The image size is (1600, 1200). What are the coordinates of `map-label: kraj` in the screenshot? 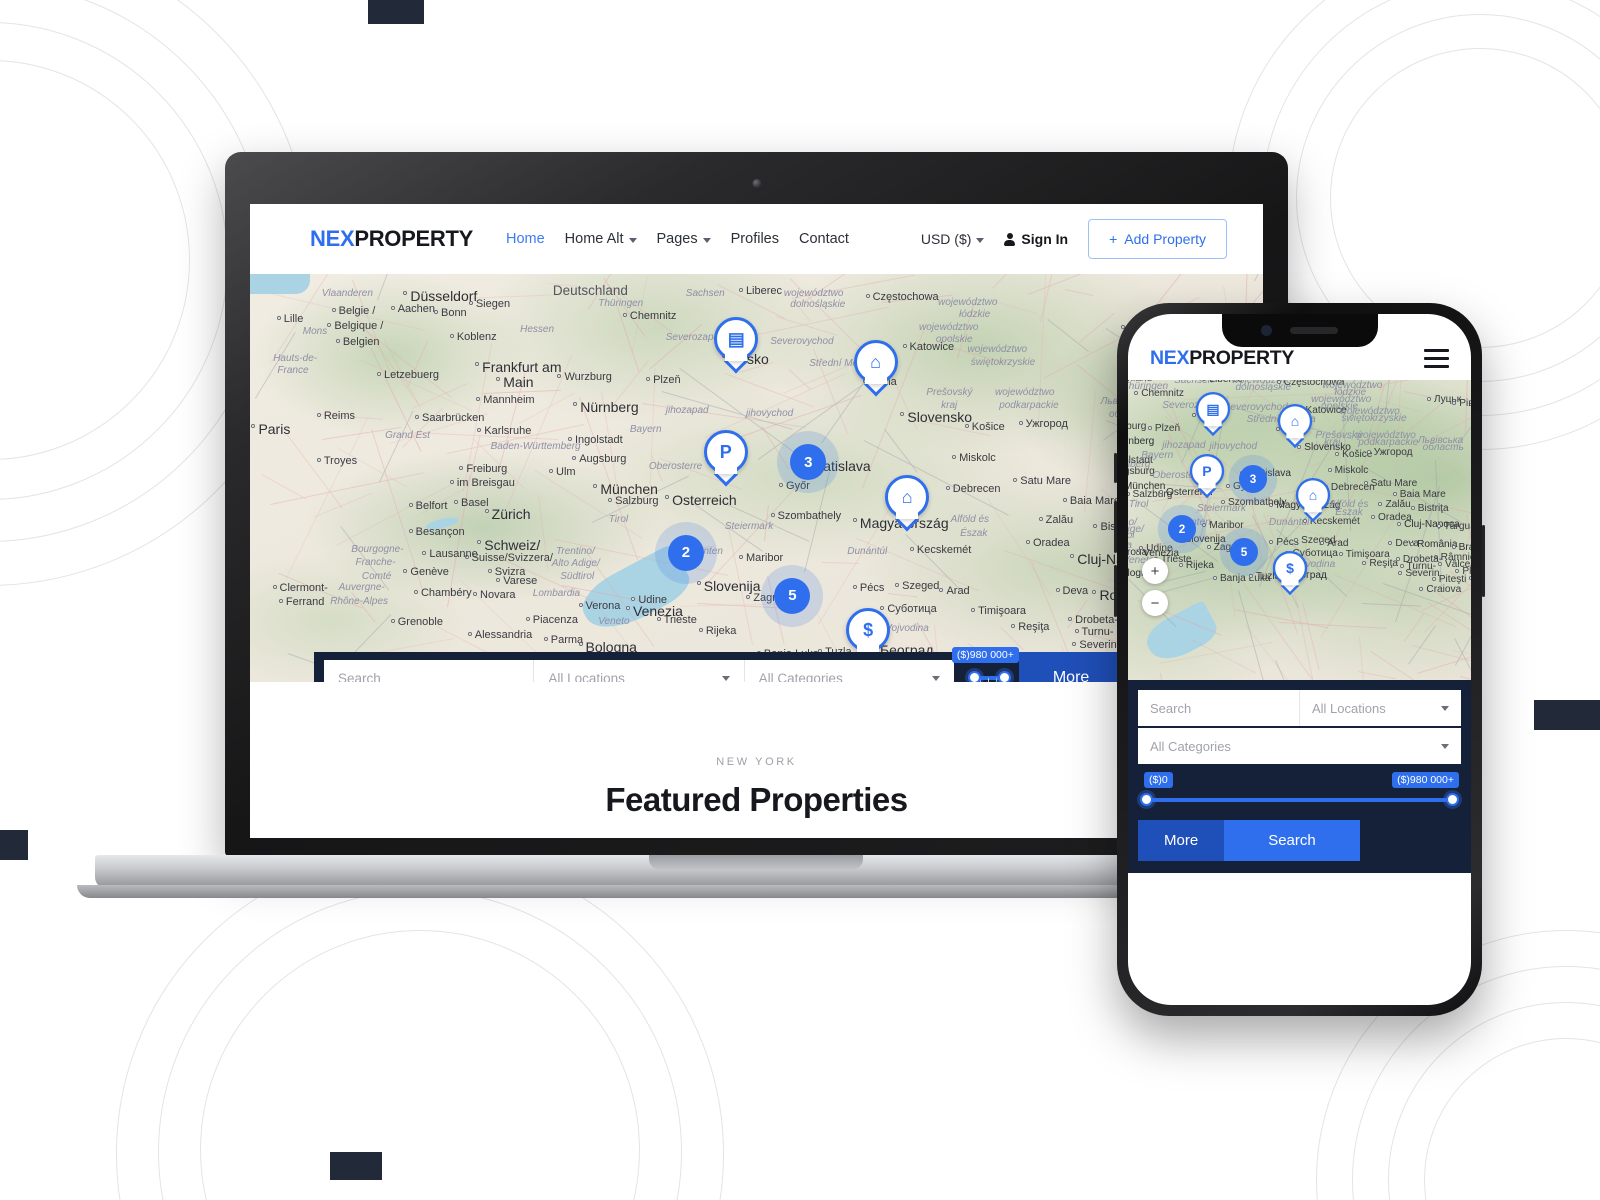 It's located at (949, 405).